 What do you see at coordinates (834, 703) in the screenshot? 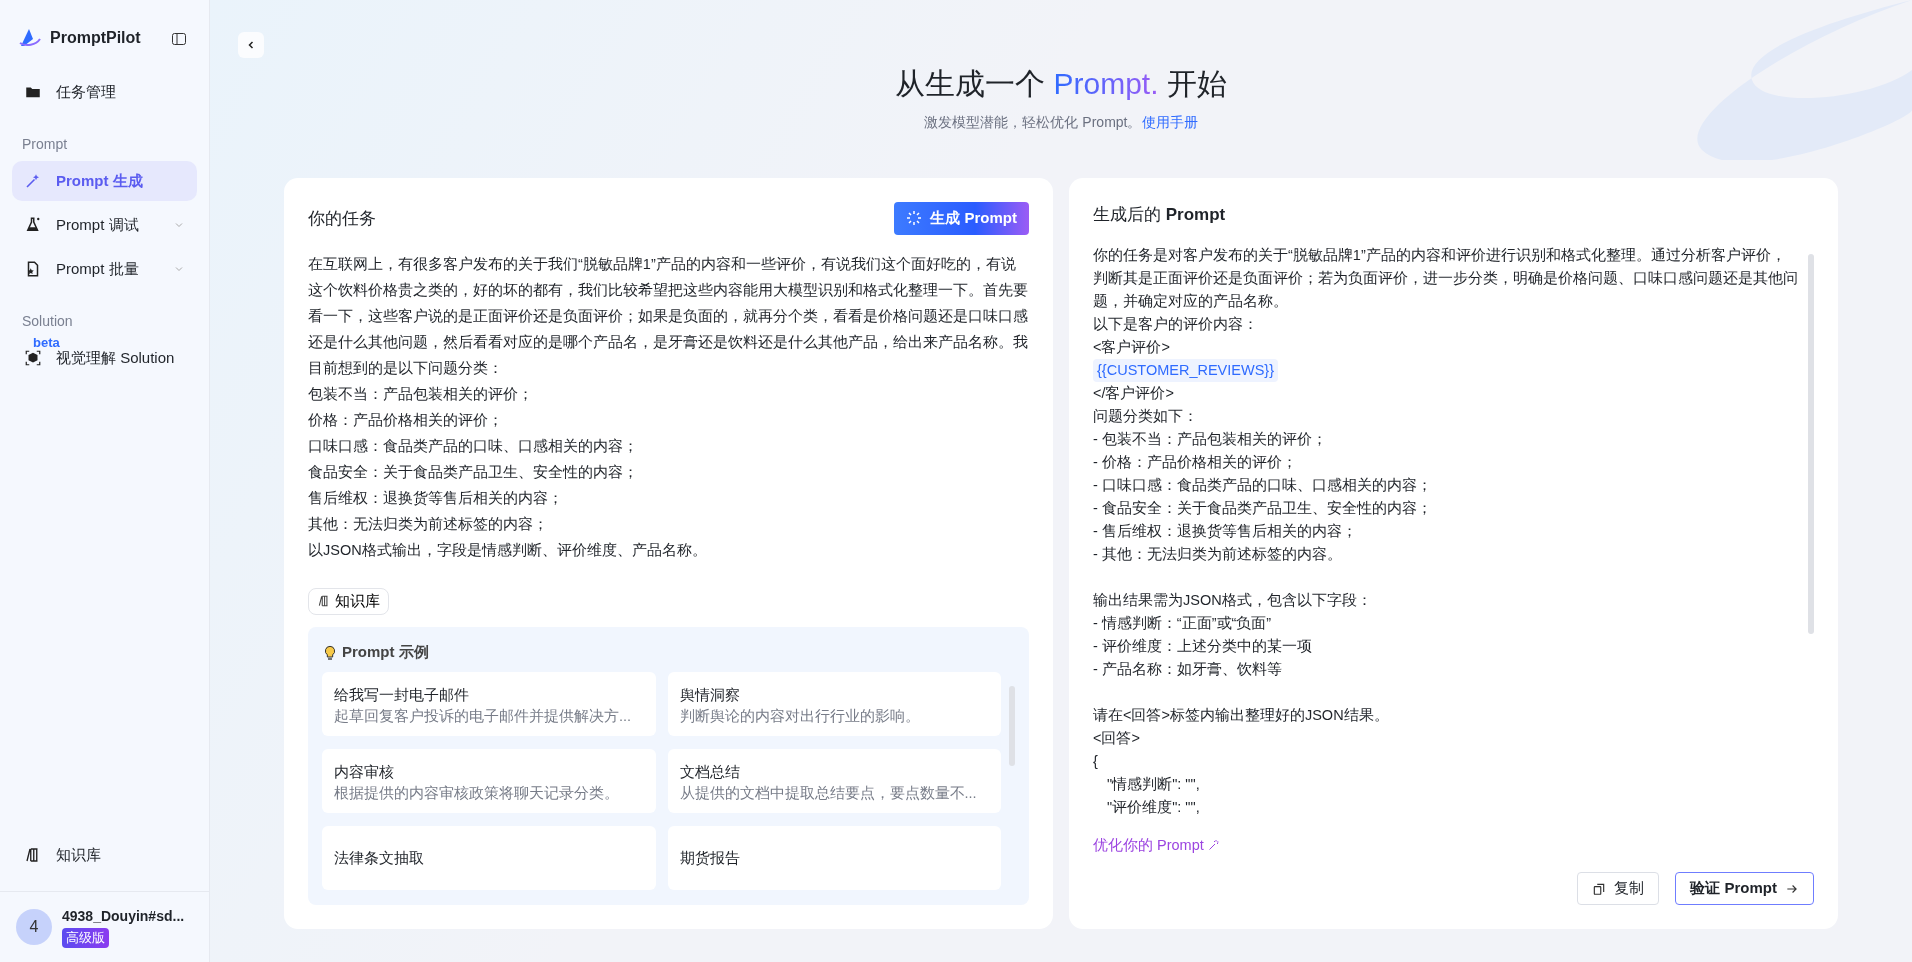
I see `example-card: 舆情洞察 判断舆论的内容对出行行业的影响。` at bounding box center [834, 703].